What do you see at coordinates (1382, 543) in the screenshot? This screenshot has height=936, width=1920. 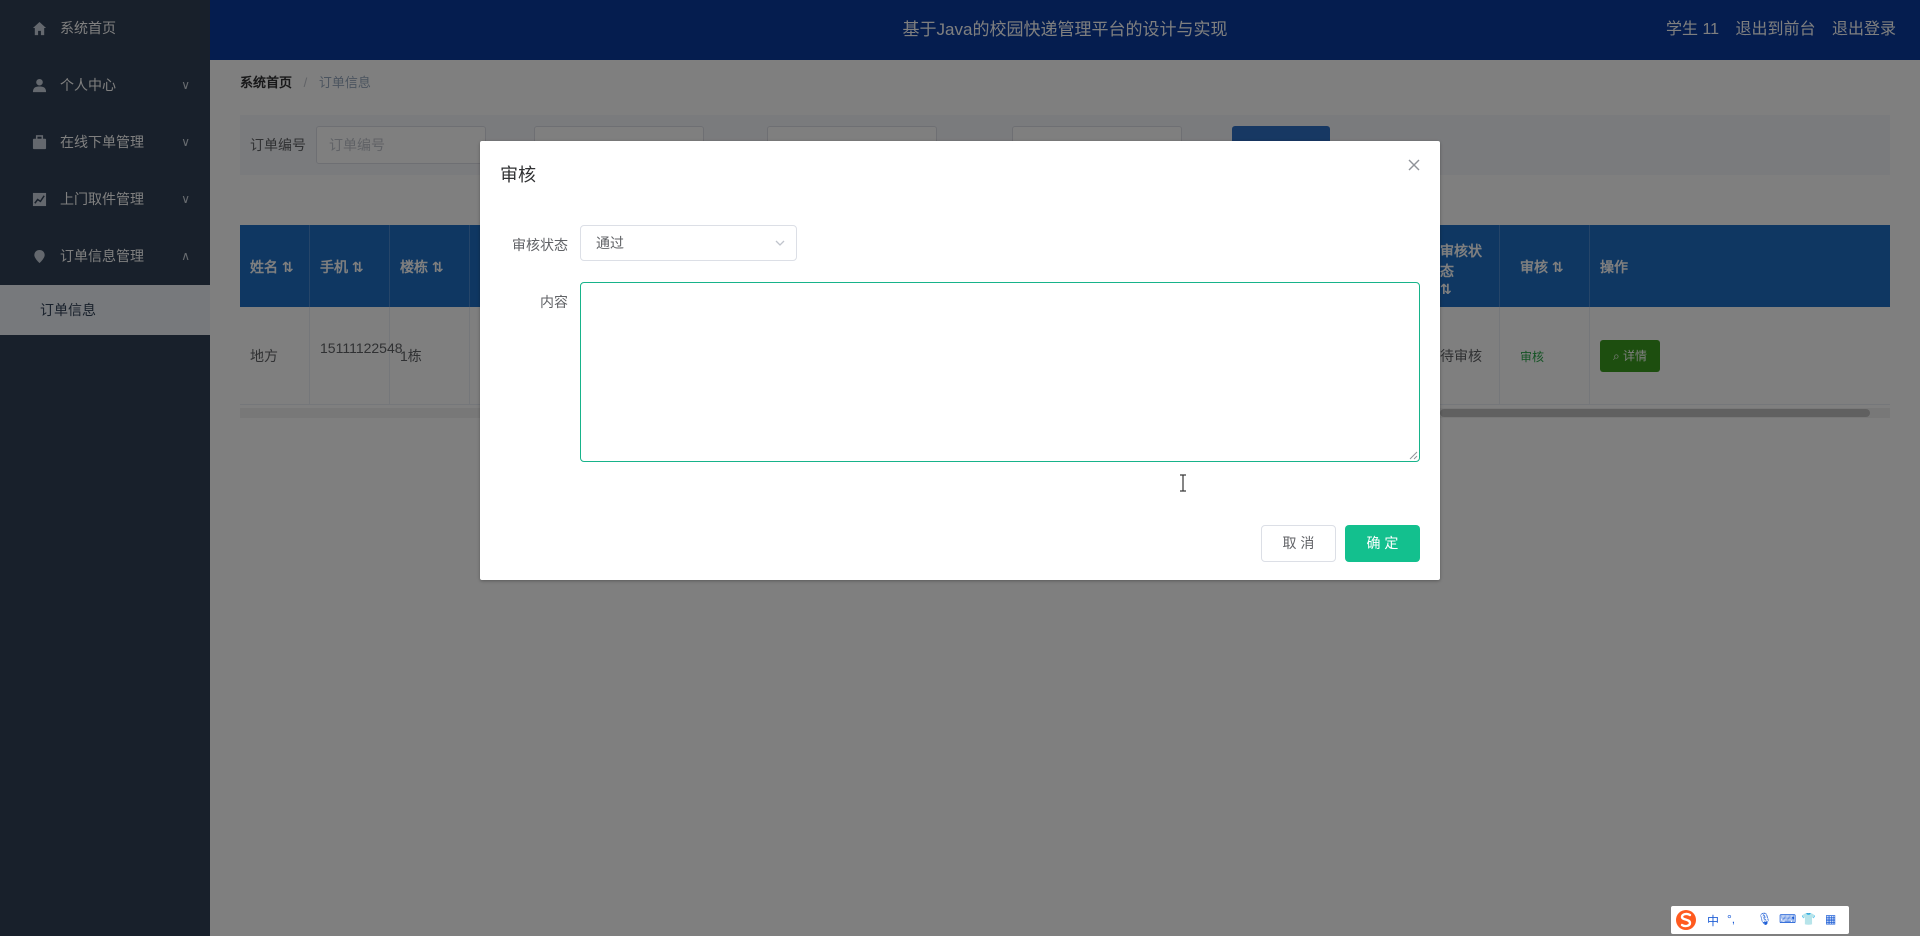 I see `confirm-button: 确 定` at bounding box center [1382, 543].